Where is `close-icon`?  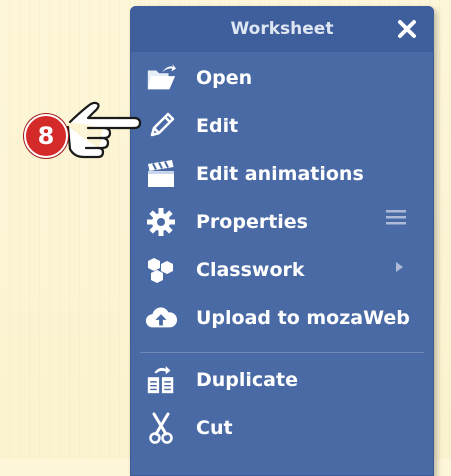 close-icon is located at coordinates (407, 29).